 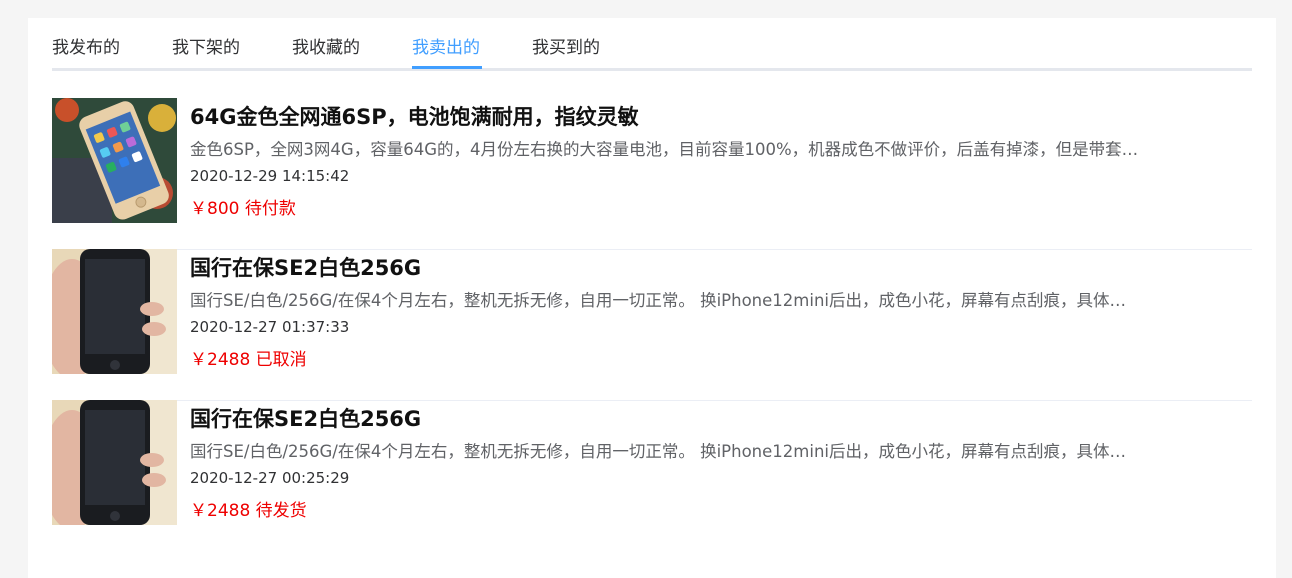 What do you see at coordinates (281, 360) in the screenshot?
I see `order-status: 已取消` at bounding box center [281, 360].